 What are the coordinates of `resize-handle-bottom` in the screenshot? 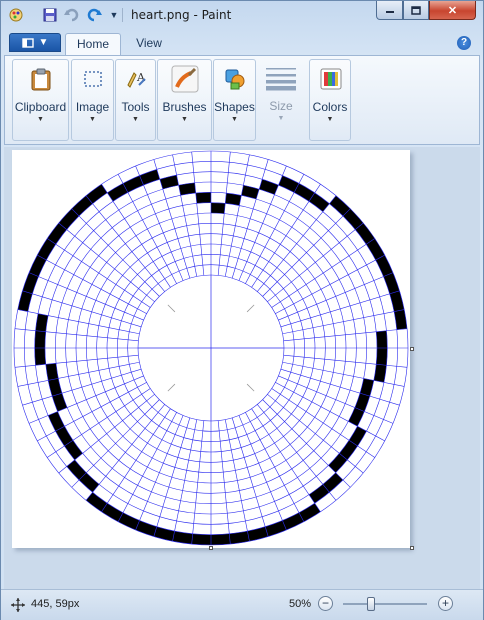 It's located at (211, 548).